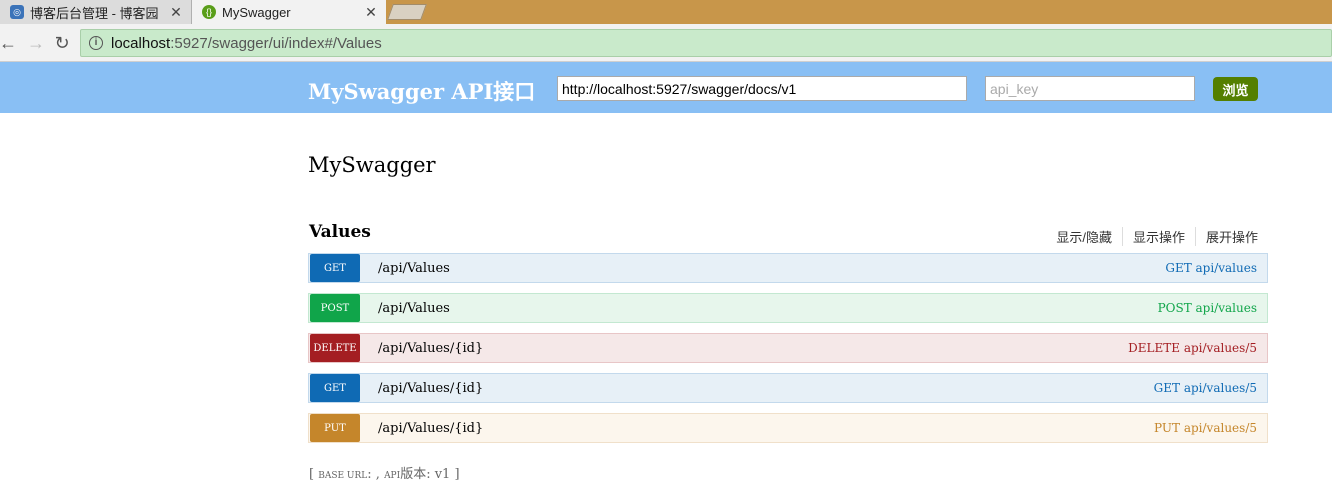 This screenshot has width=1332, height=489. What do you see at coordinates (430, 474) in the screenshot?
I see `api-version: 版本: v1 ]` at bounding box center [430, 474].